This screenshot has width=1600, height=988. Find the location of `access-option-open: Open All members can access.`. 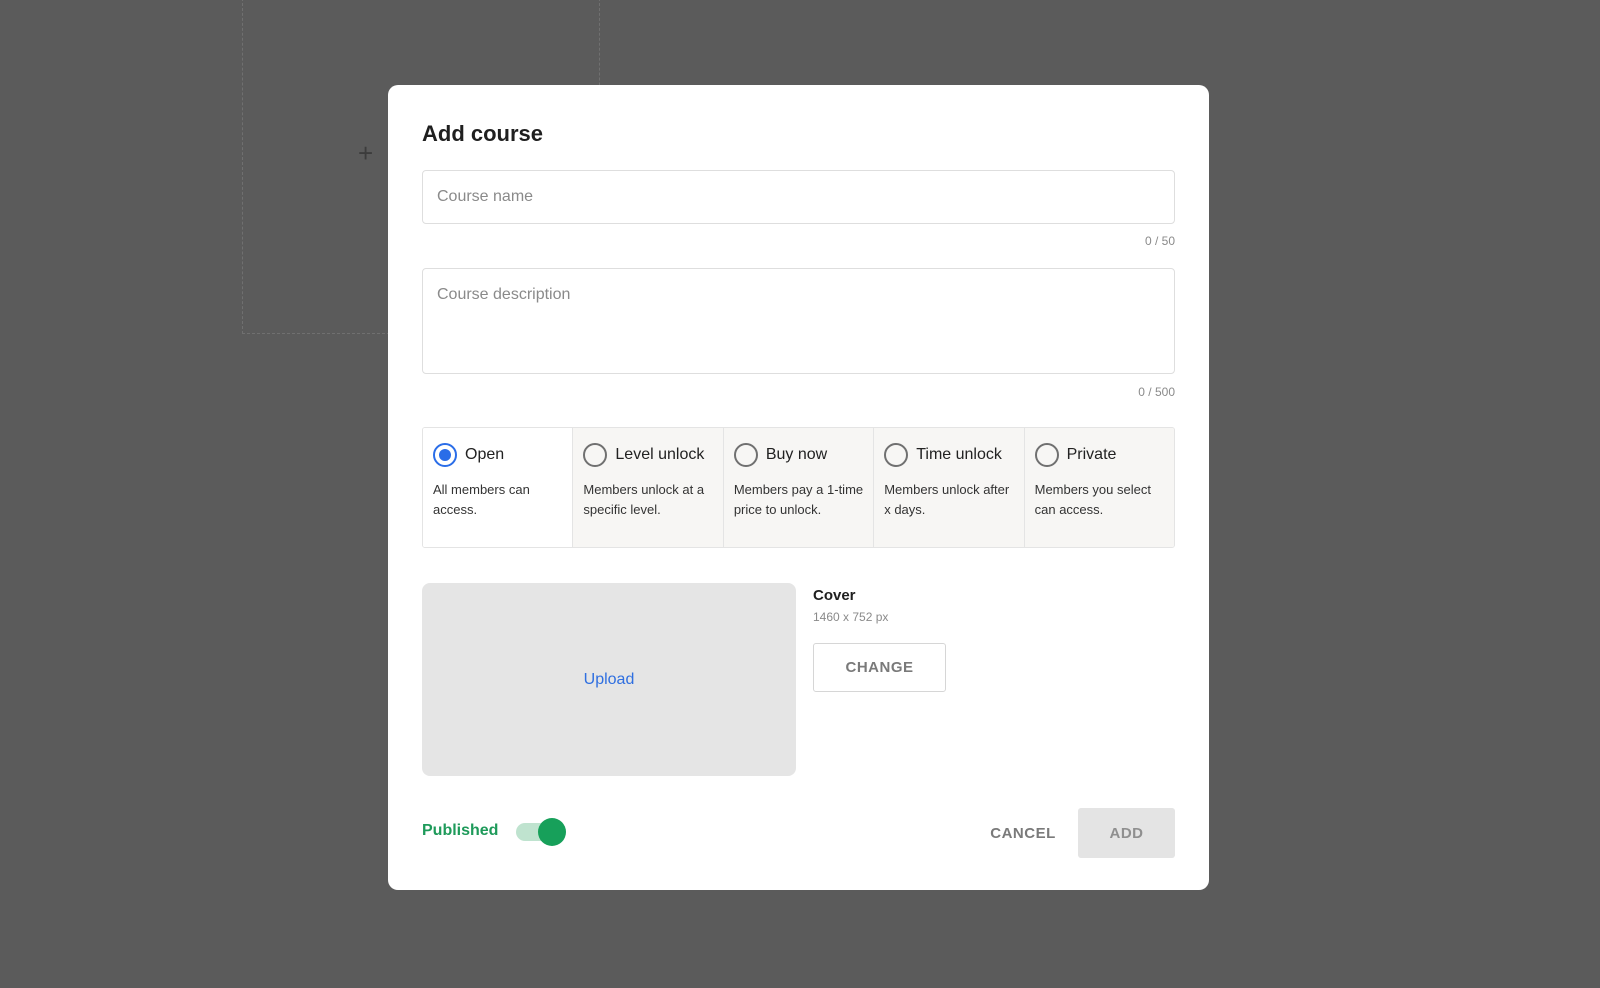

access-option-open: Open All members can access. is located at coordinates (498, 487).